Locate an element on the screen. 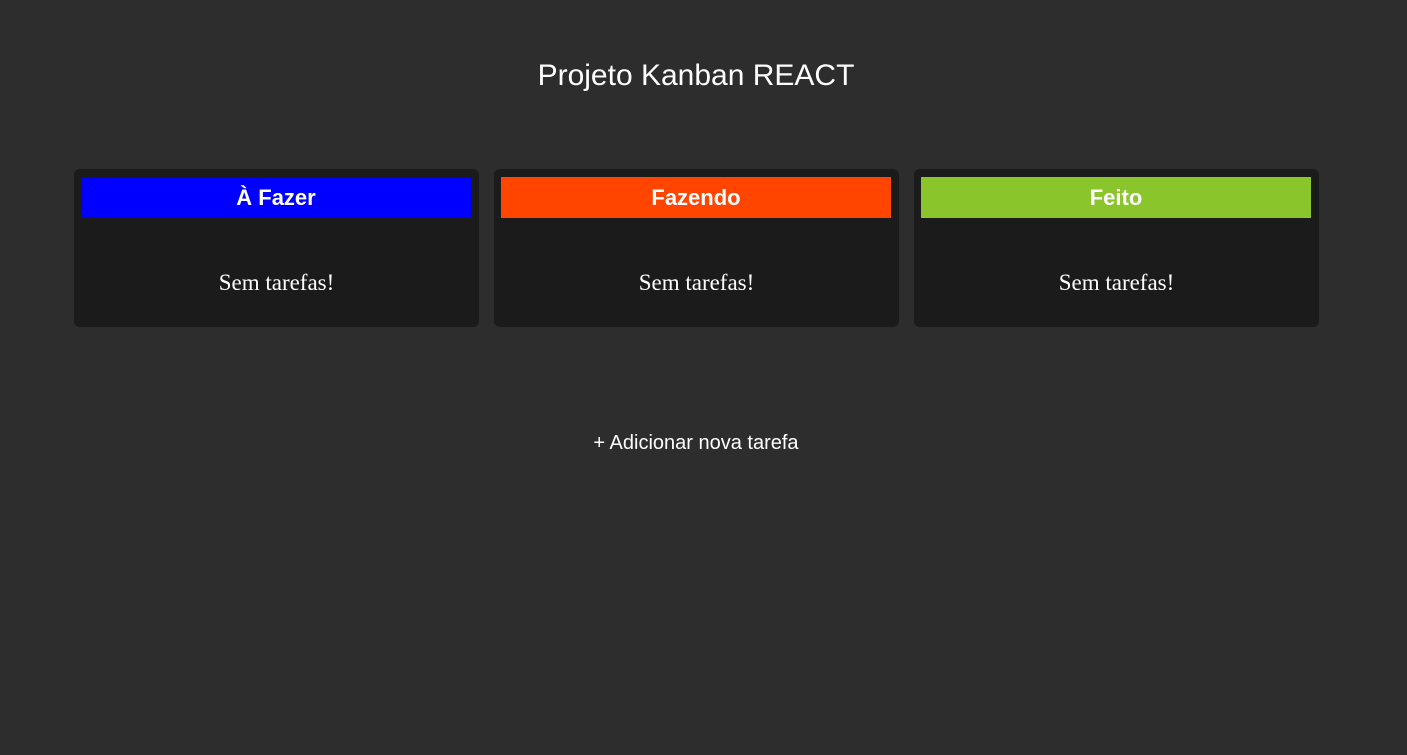 This screenshot has width=1407, height=755. column-todo: À Fazer Sem tarefas! is located at coordinates (276, 248).